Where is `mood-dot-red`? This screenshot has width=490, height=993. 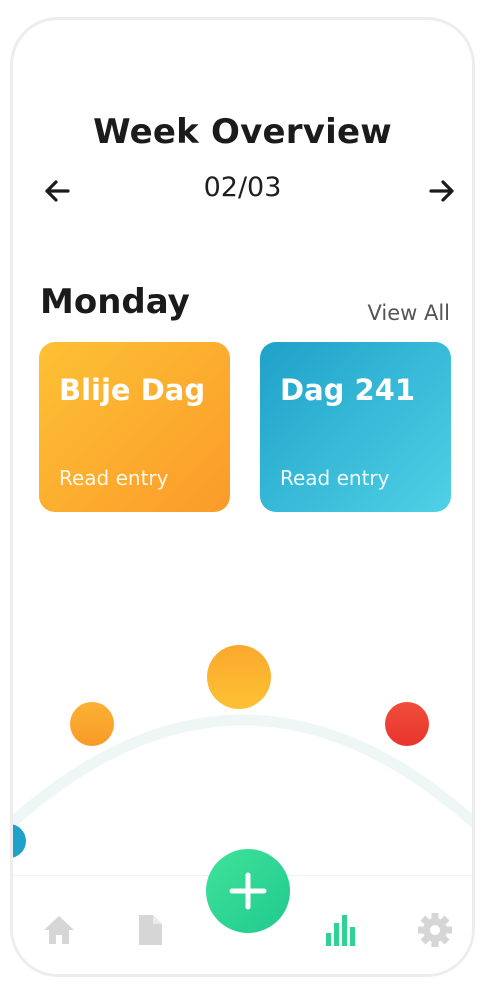 mood-dot-red is located at coordinates (407, 724).